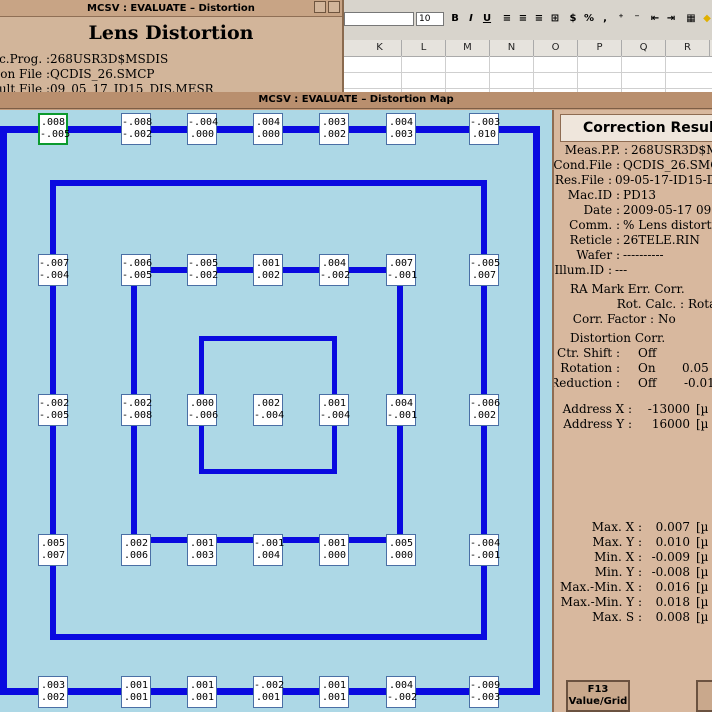 Image resolution: width=712 pixels, height=712 pixels. Describe the element at coordinates (53, 555) in the screenshot. I see `y-value: .007` at that location.